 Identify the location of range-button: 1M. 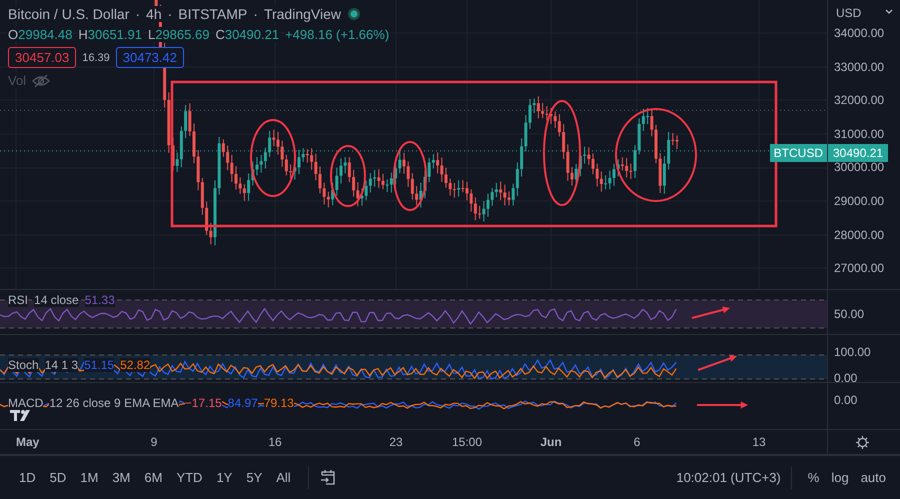
(89, 477).